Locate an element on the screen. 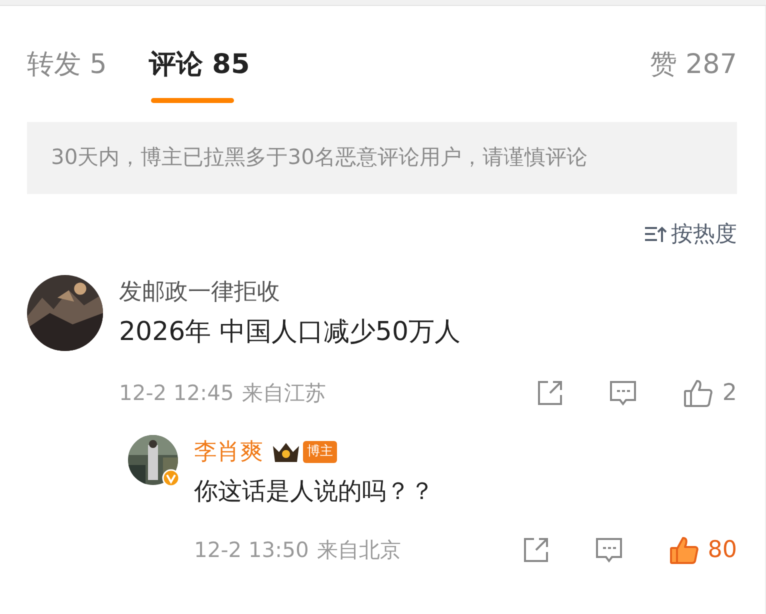  sort-icon is located at coordinates (655, 234).